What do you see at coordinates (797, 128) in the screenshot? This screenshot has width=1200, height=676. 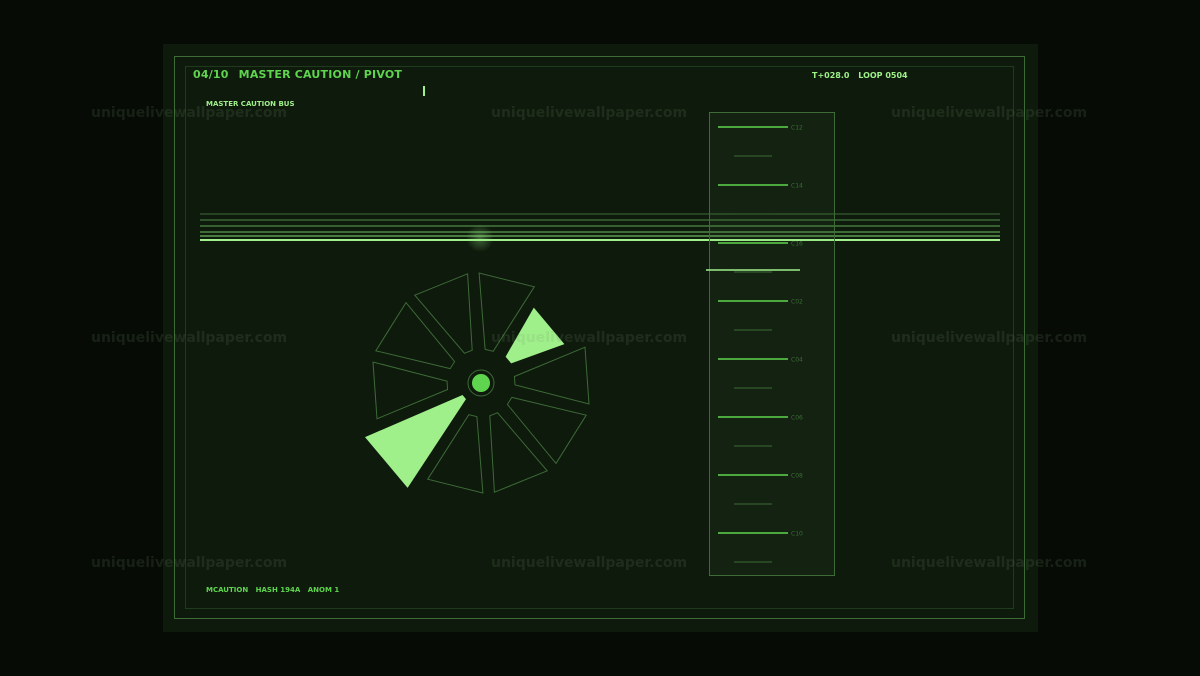 I see `scale-label: C12` at bounding box center [797, 128].